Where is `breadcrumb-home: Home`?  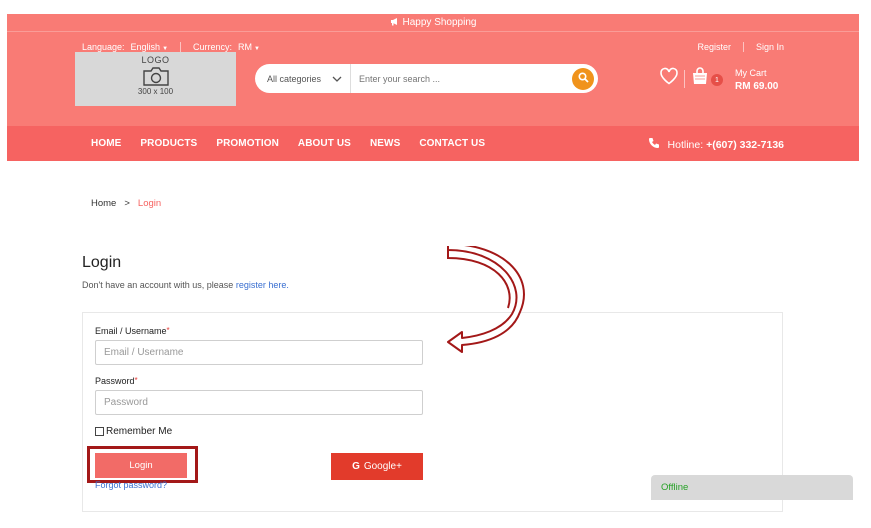
breadcrumb-home: Home is located at coordinates (103, 203).